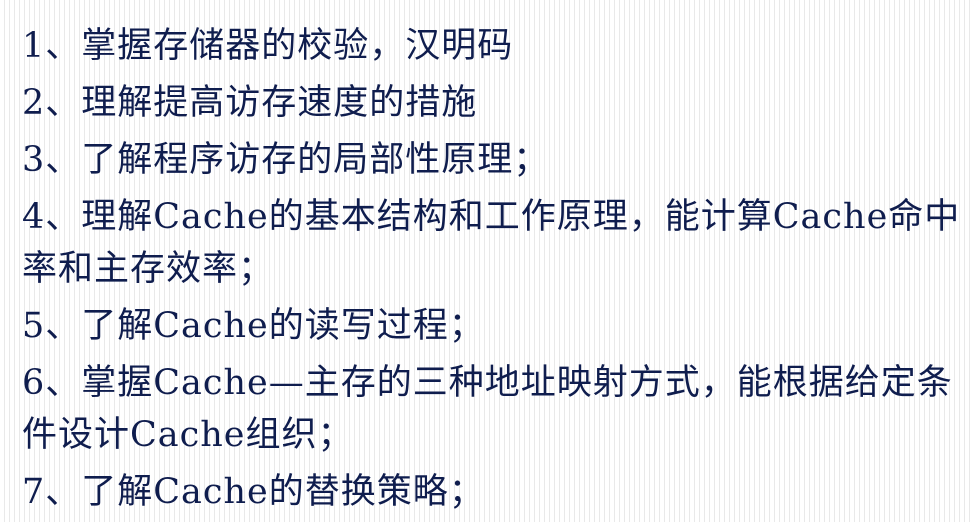 The image size is (974, 522). Describe the element at coordinates (286, 160) in the screenshot. I see `objective-3: 3、了解程序访存的局部性原理；` at that location.